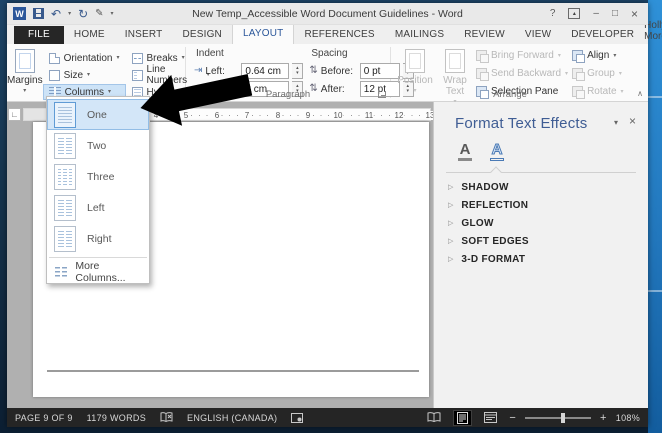 The height and width of the screenshot is (433, 662). Describe the element at coordinates (38, 13) in the screenshot. I see `save-icon` at that location.